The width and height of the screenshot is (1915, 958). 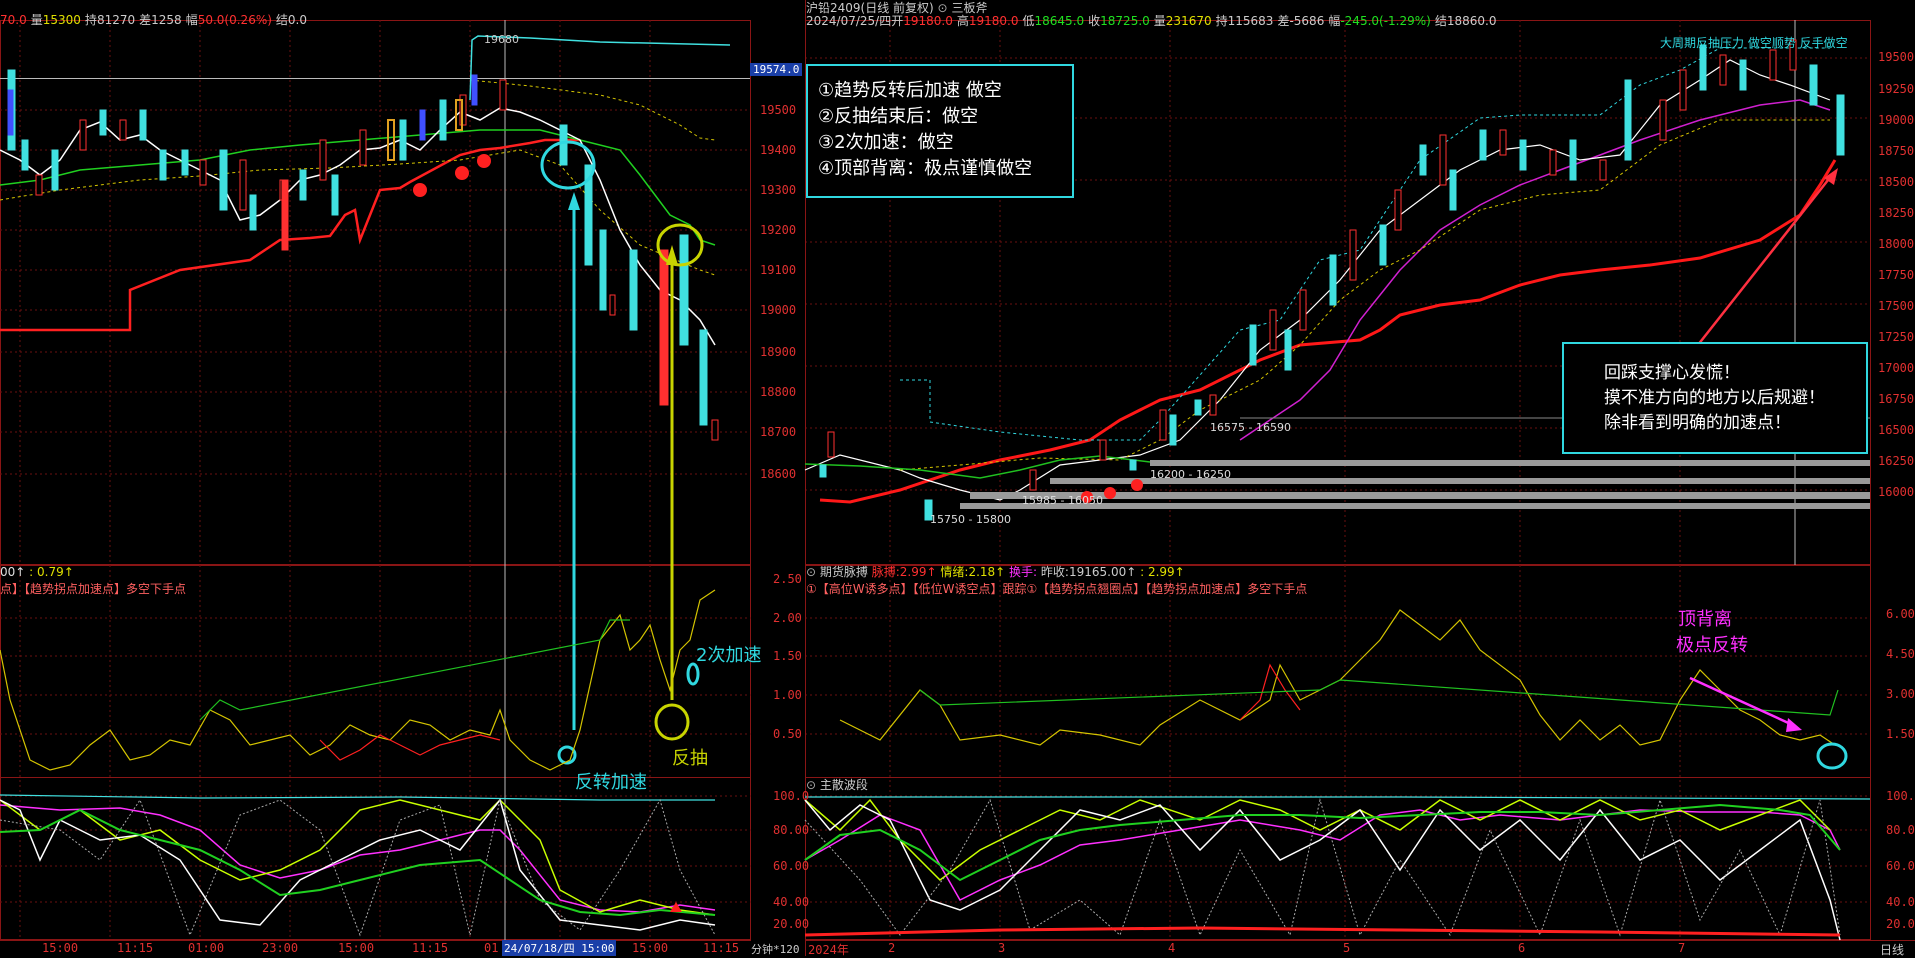 I want to click on right-vol-label: 量, so click(x=1159, y=21).